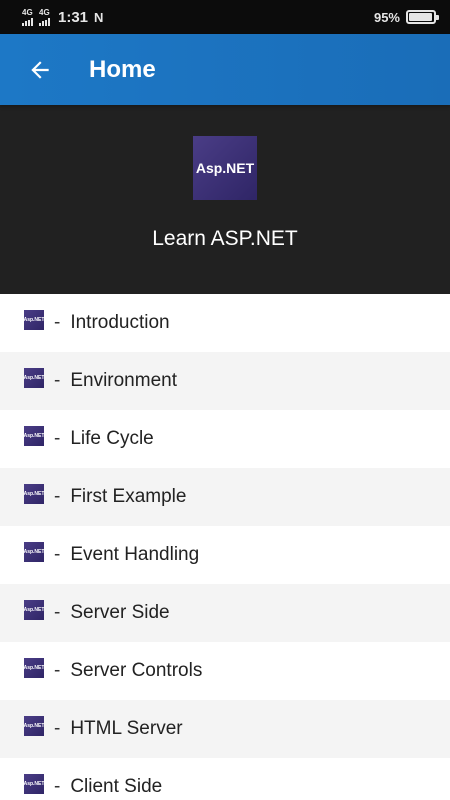 The width and height of the screenshot is (450, 800). Describe the element at coordinates (116, 786) in the screenshot. I see `list-item-label: Client Side` at that location.